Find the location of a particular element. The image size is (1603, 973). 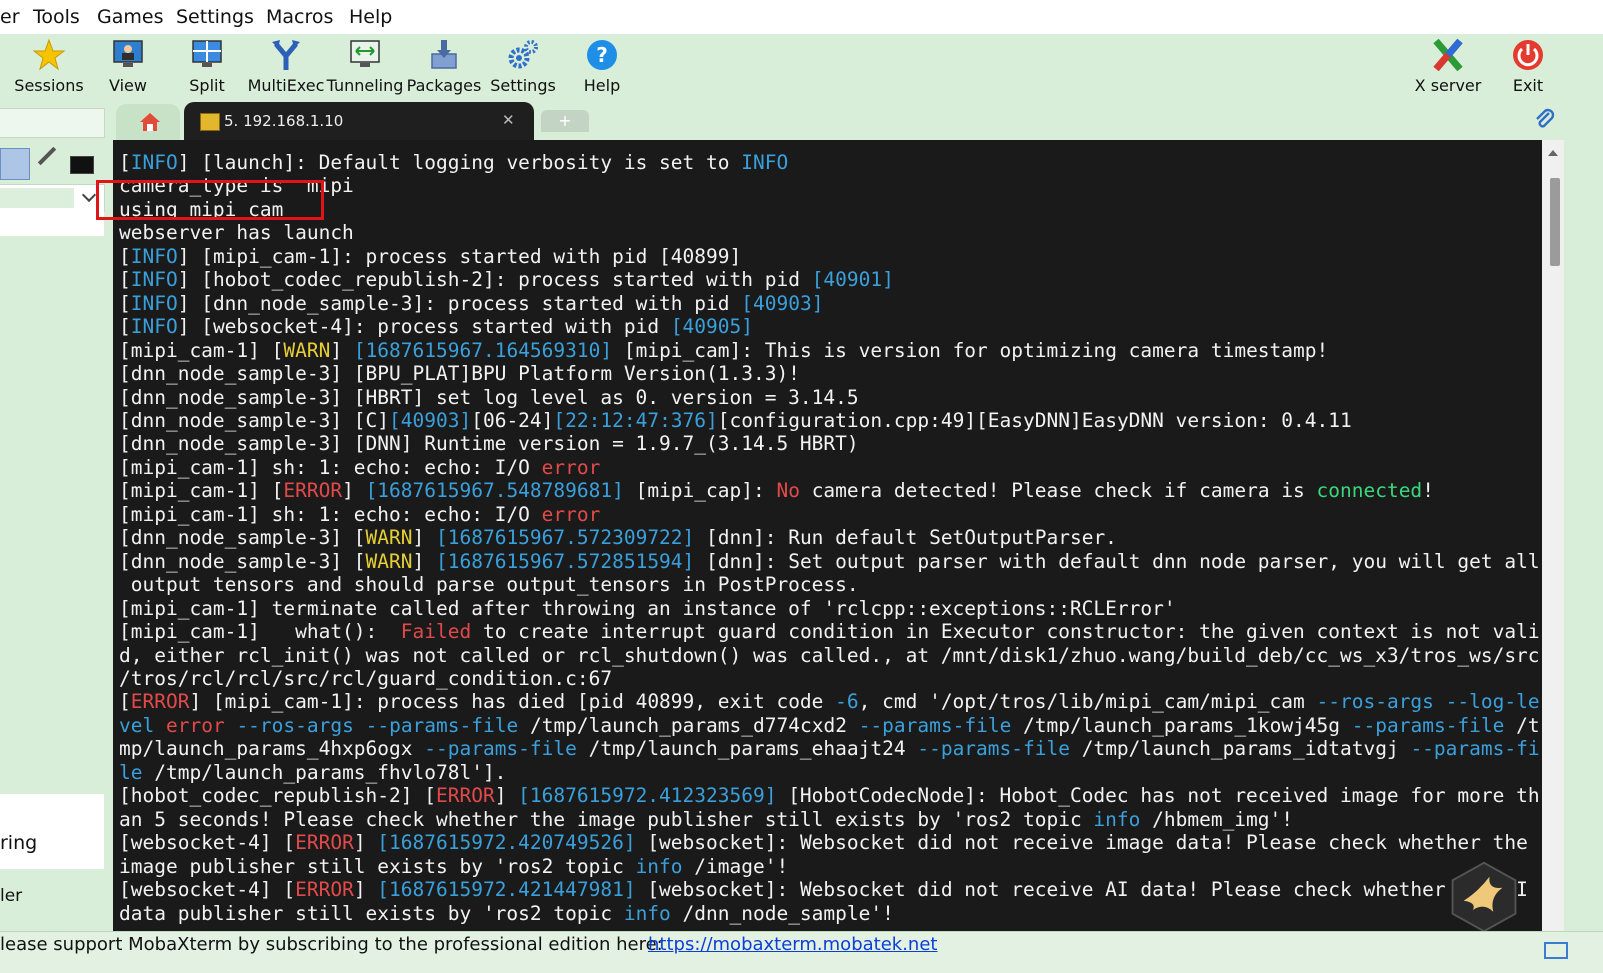

settings-button: Settings is located at coordinates (523, 67).